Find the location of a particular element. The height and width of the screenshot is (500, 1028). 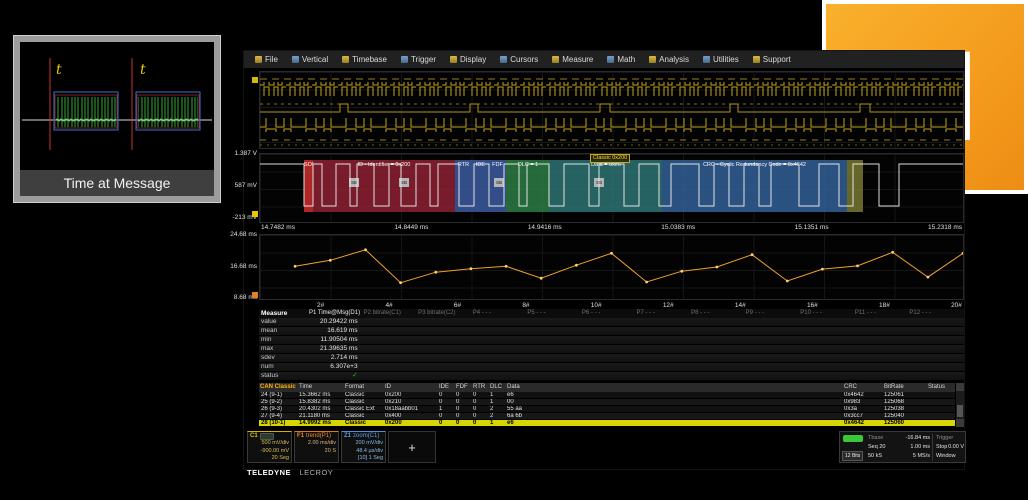

decode-scrollbar is located at coordinates (959, 405).